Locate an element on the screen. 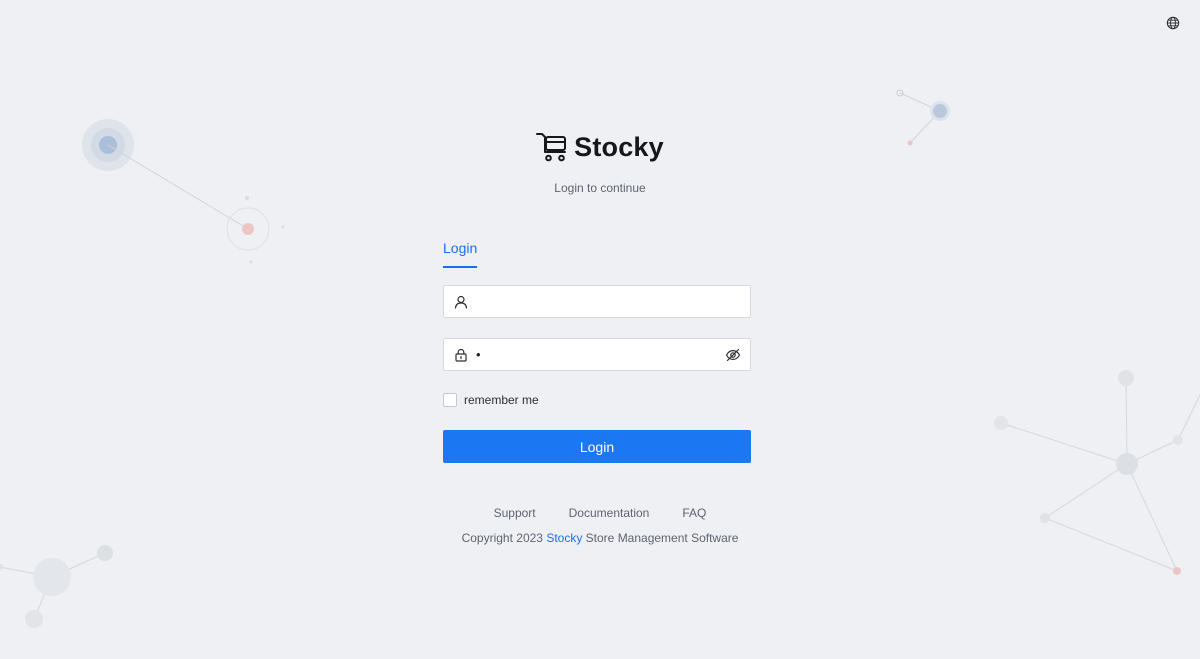 This screenshot has height=659, width=1200. remember-me-label: remember me is located at coordinates (501, 400).